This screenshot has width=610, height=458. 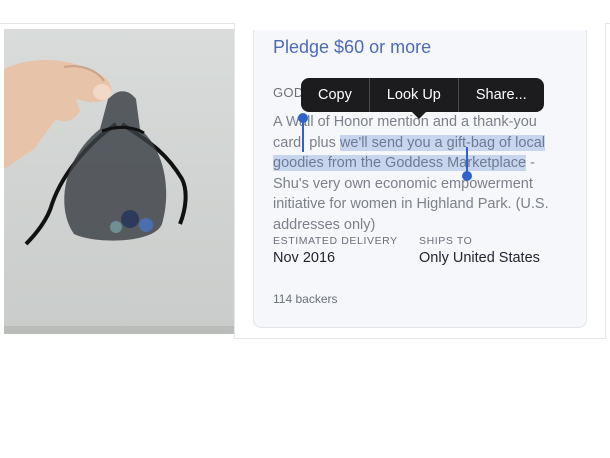 I want to click on photo-floor, so click(x=119, y=330).